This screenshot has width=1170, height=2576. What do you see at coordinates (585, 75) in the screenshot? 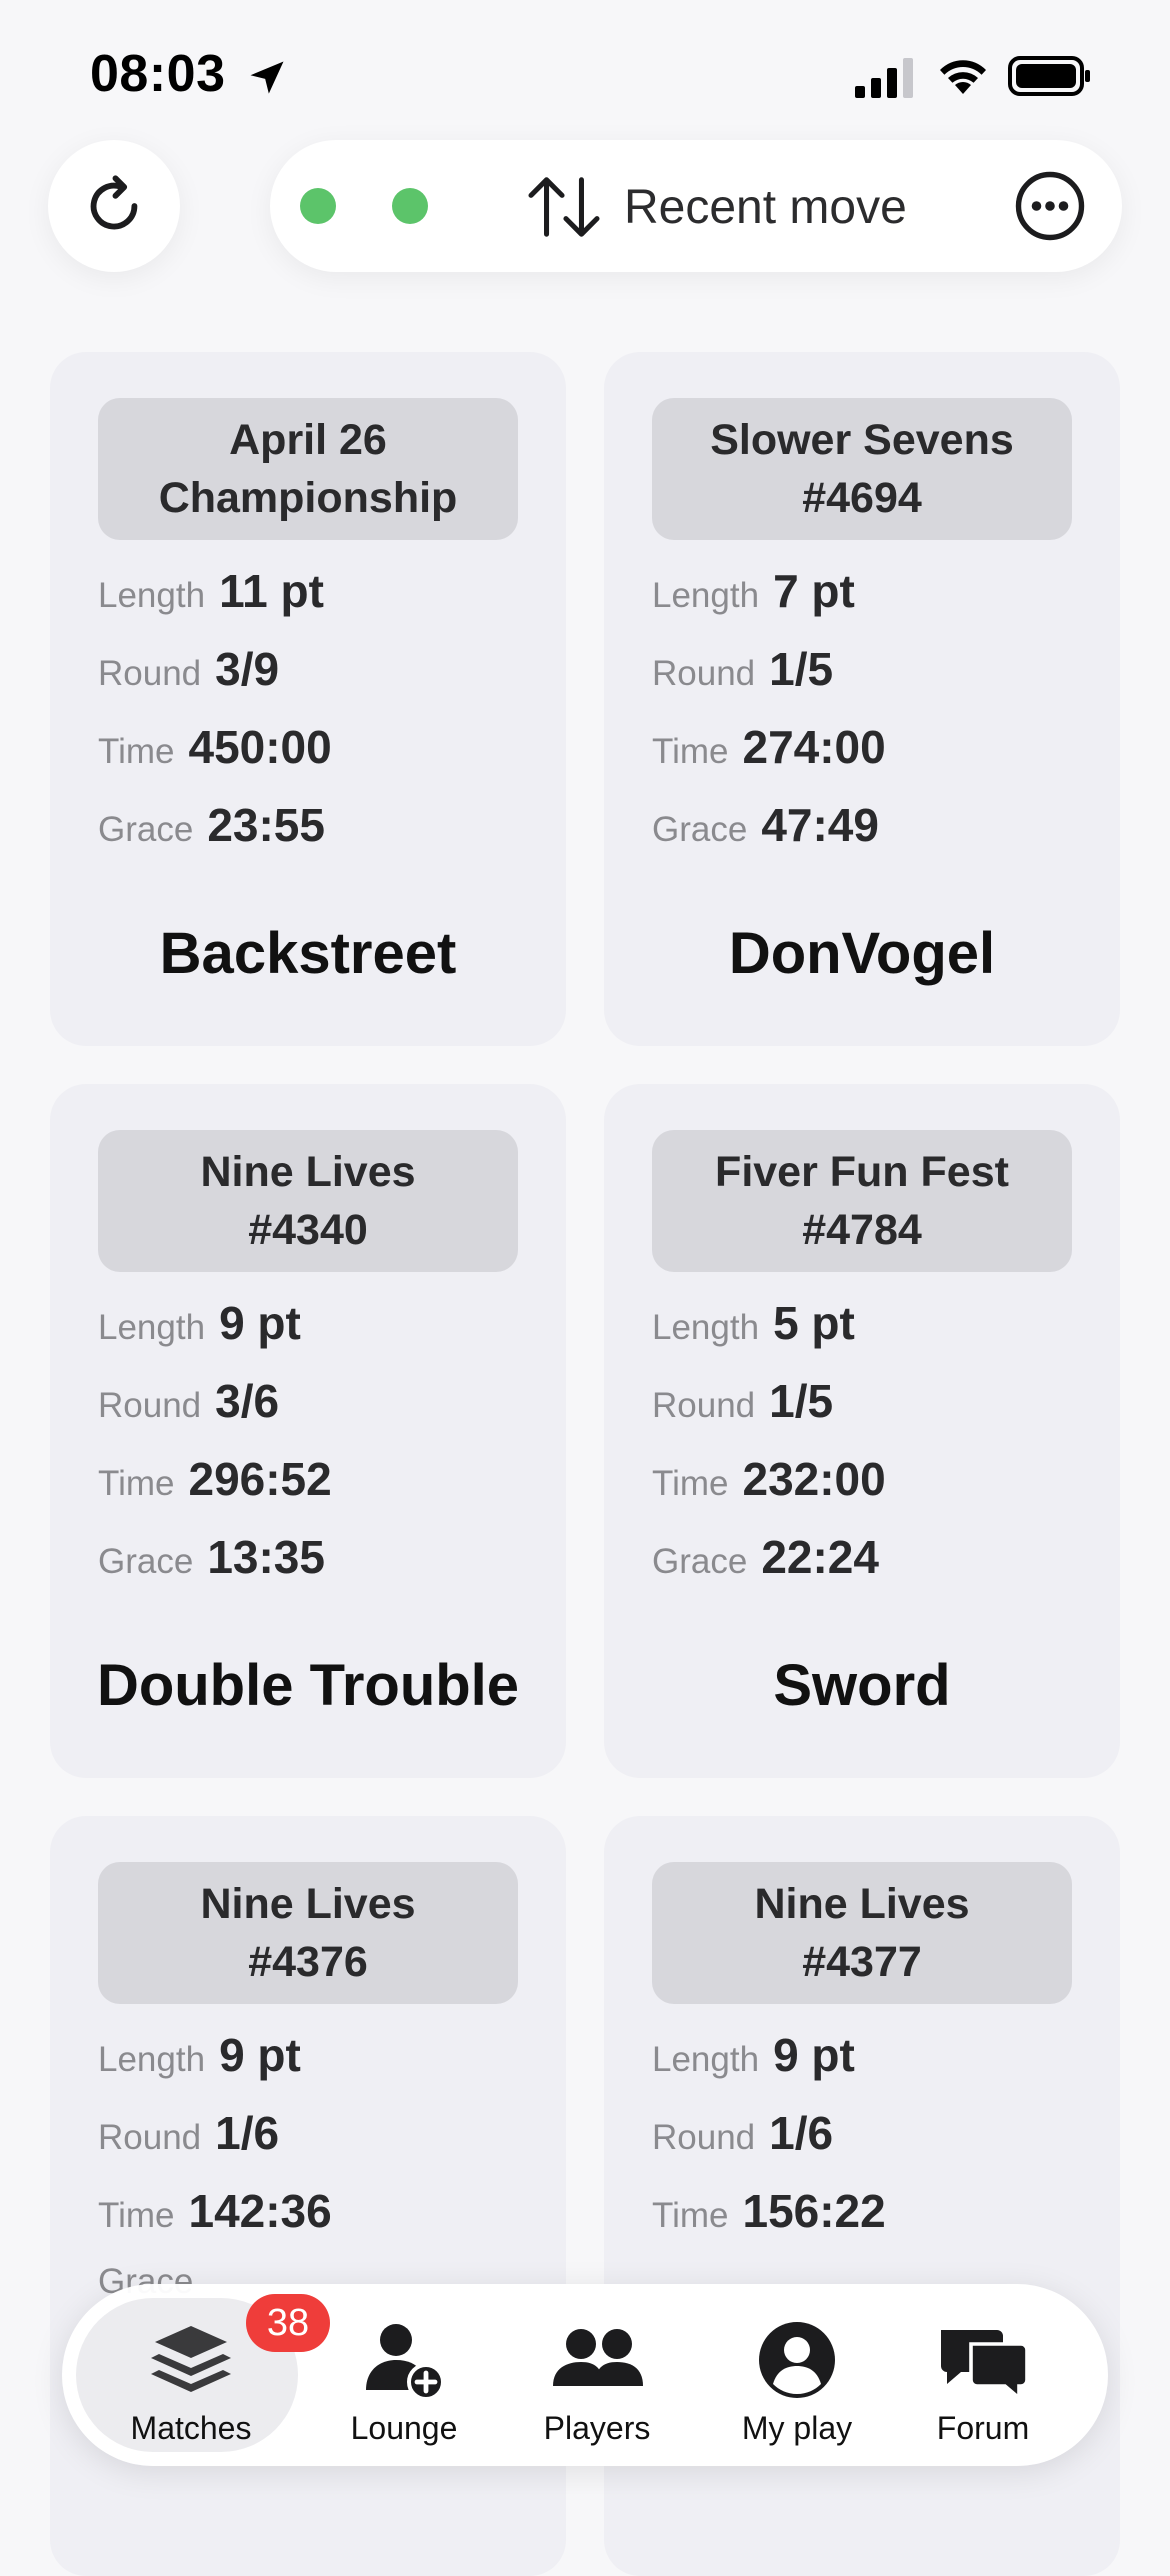
I see `status-bar: 08:03` at bounding box center [585, 75].